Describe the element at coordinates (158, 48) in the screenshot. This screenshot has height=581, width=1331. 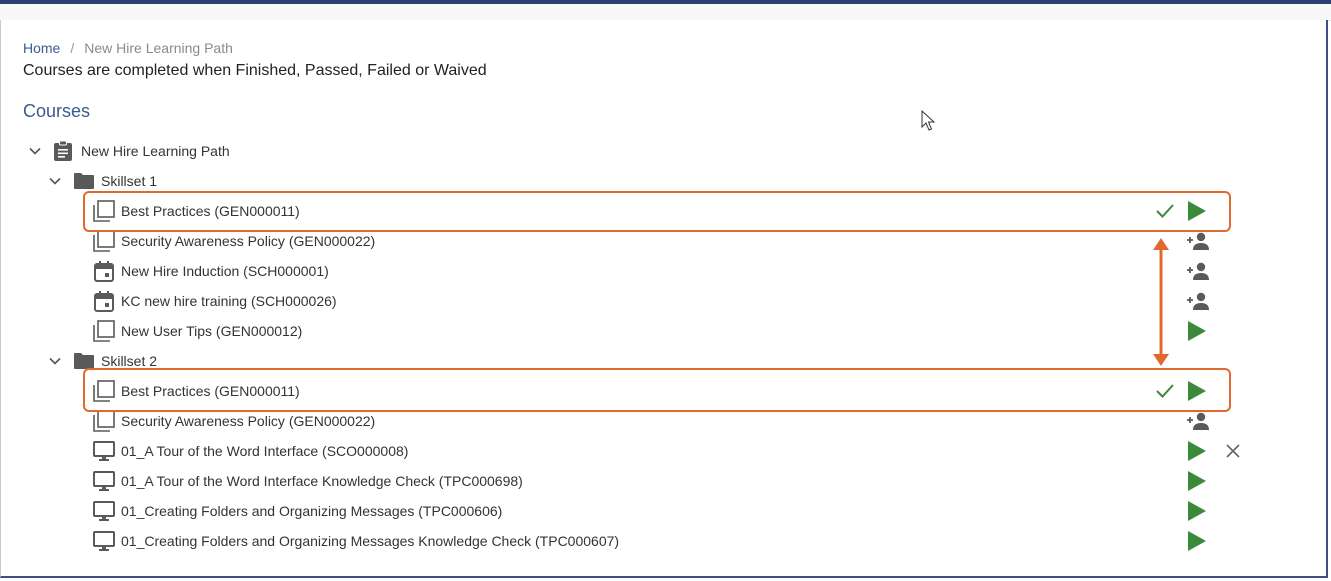
I see `breadcrumb-current: New Hire Learning Path` at that location.